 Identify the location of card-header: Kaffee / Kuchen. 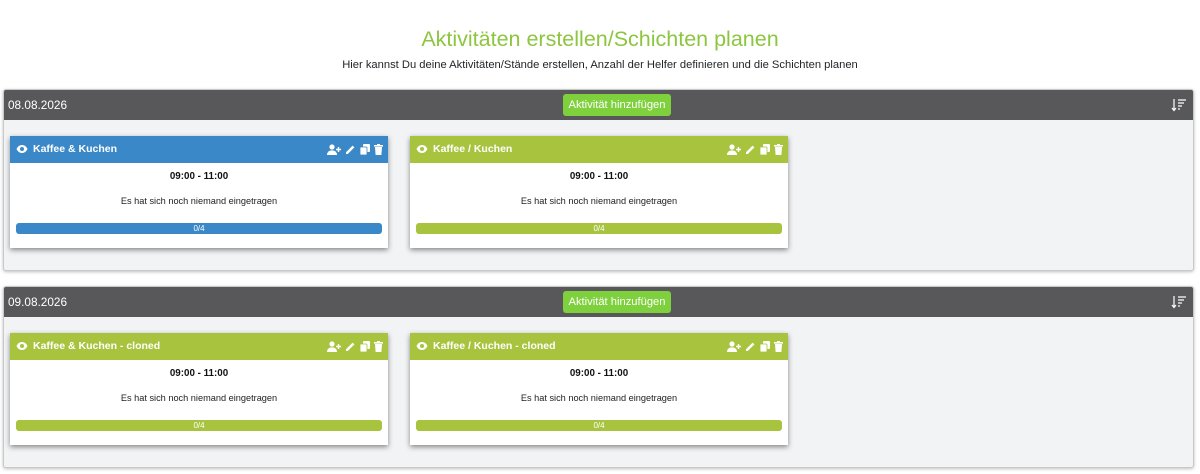
(599, 149).